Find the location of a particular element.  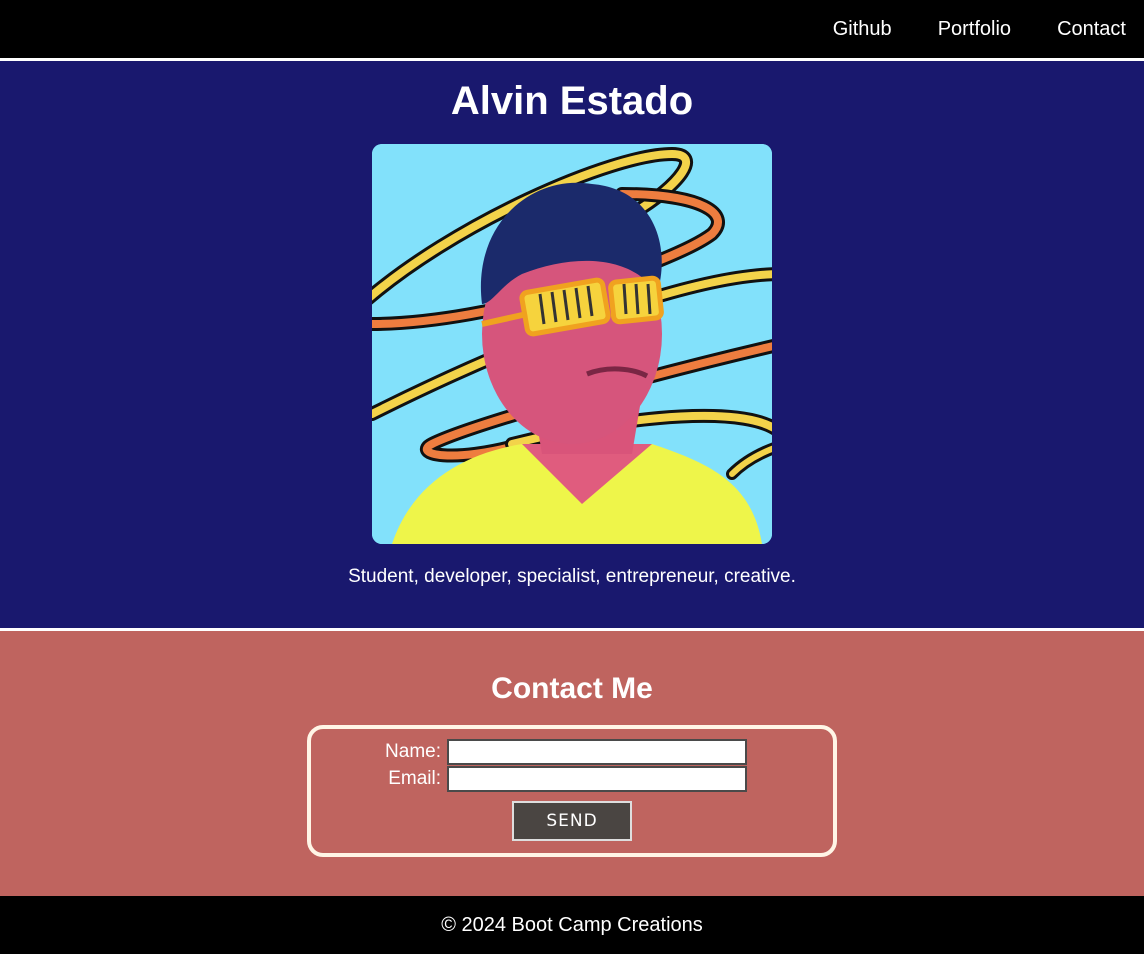

email-row: Email: is located at coordinates (529, 779).